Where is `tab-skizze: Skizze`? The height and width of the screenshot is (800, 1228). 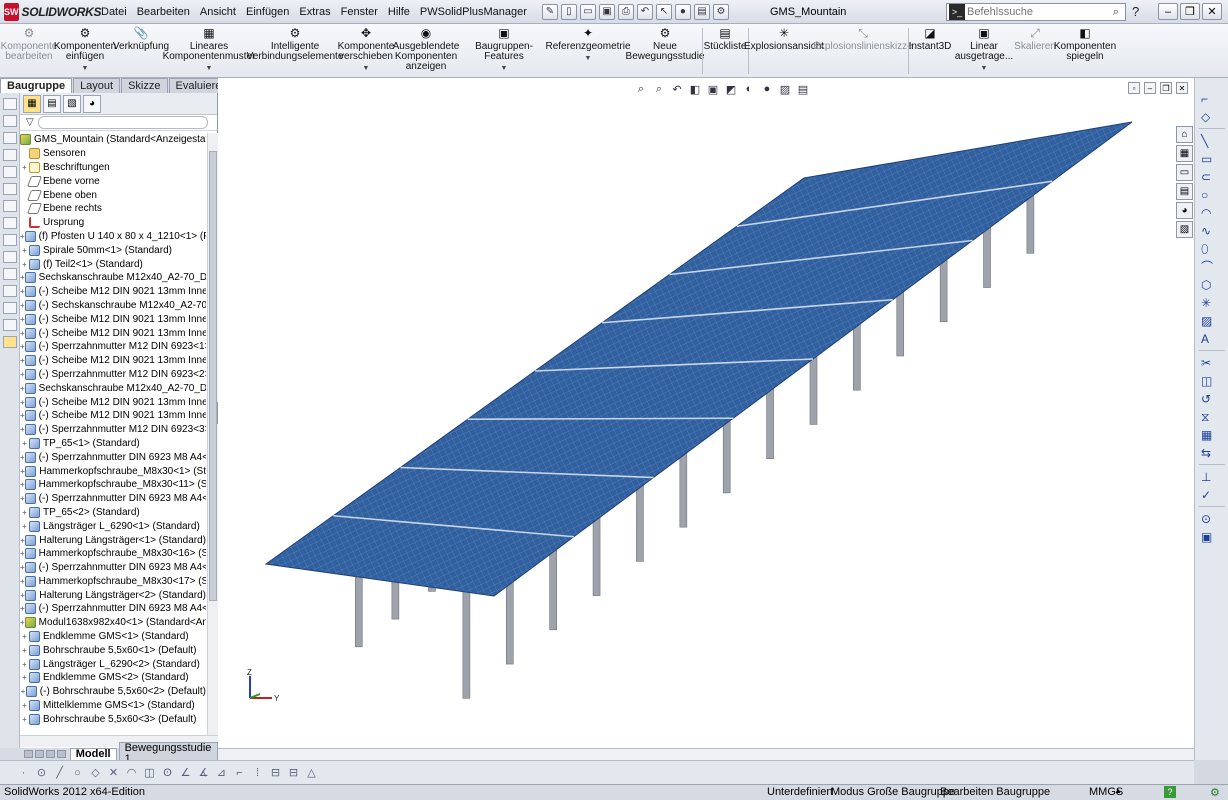
tab-skizze: Skizze is located at coordinates (144, 85).